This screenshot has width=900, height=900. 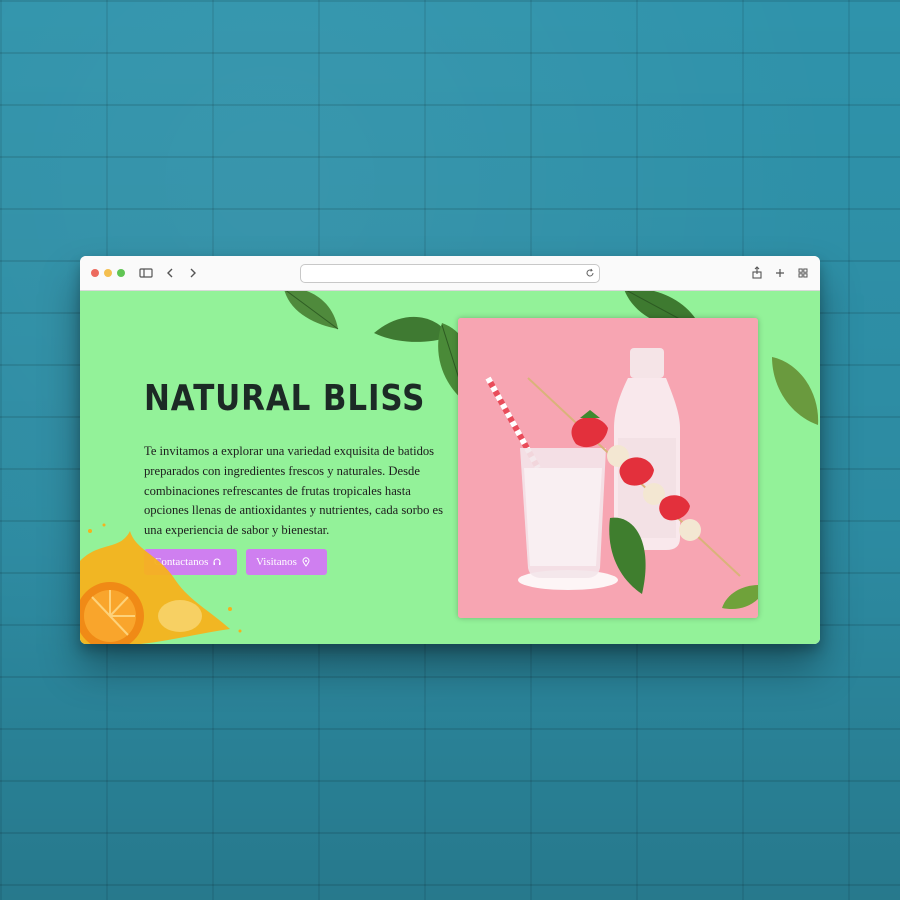 I want to click on location-pin-icon, so click(x=306, y=562).